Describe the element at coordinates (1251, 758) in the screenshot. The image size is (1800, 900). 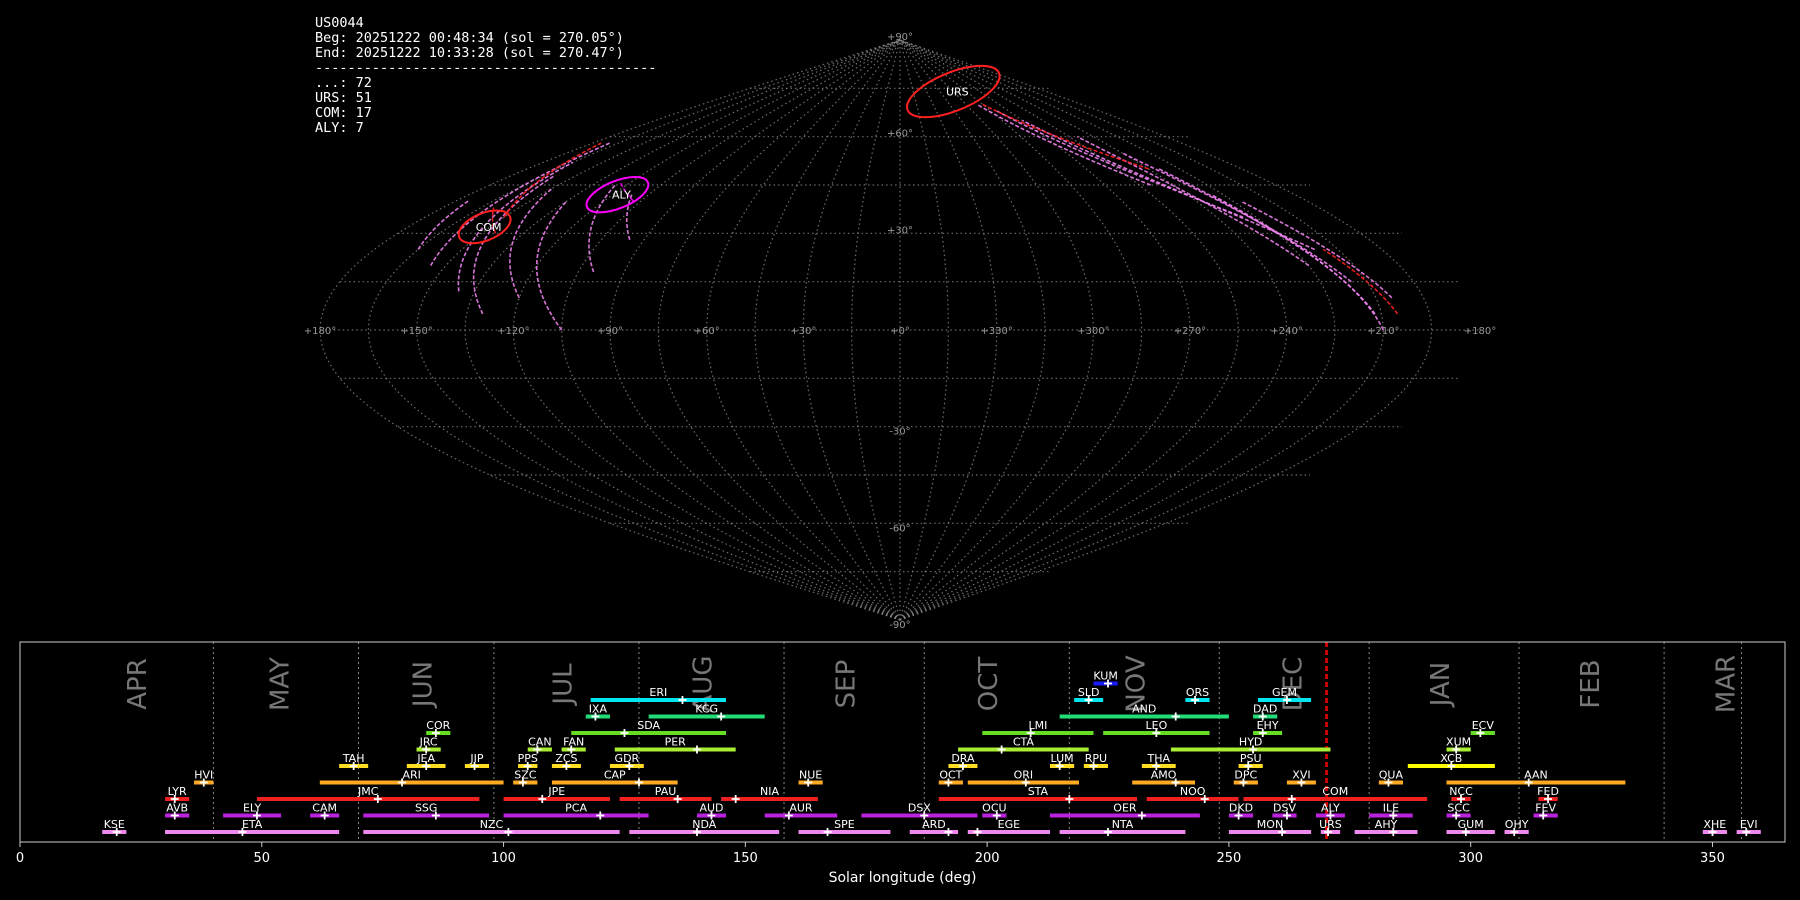
I see `shower-label: PSU` at that location.